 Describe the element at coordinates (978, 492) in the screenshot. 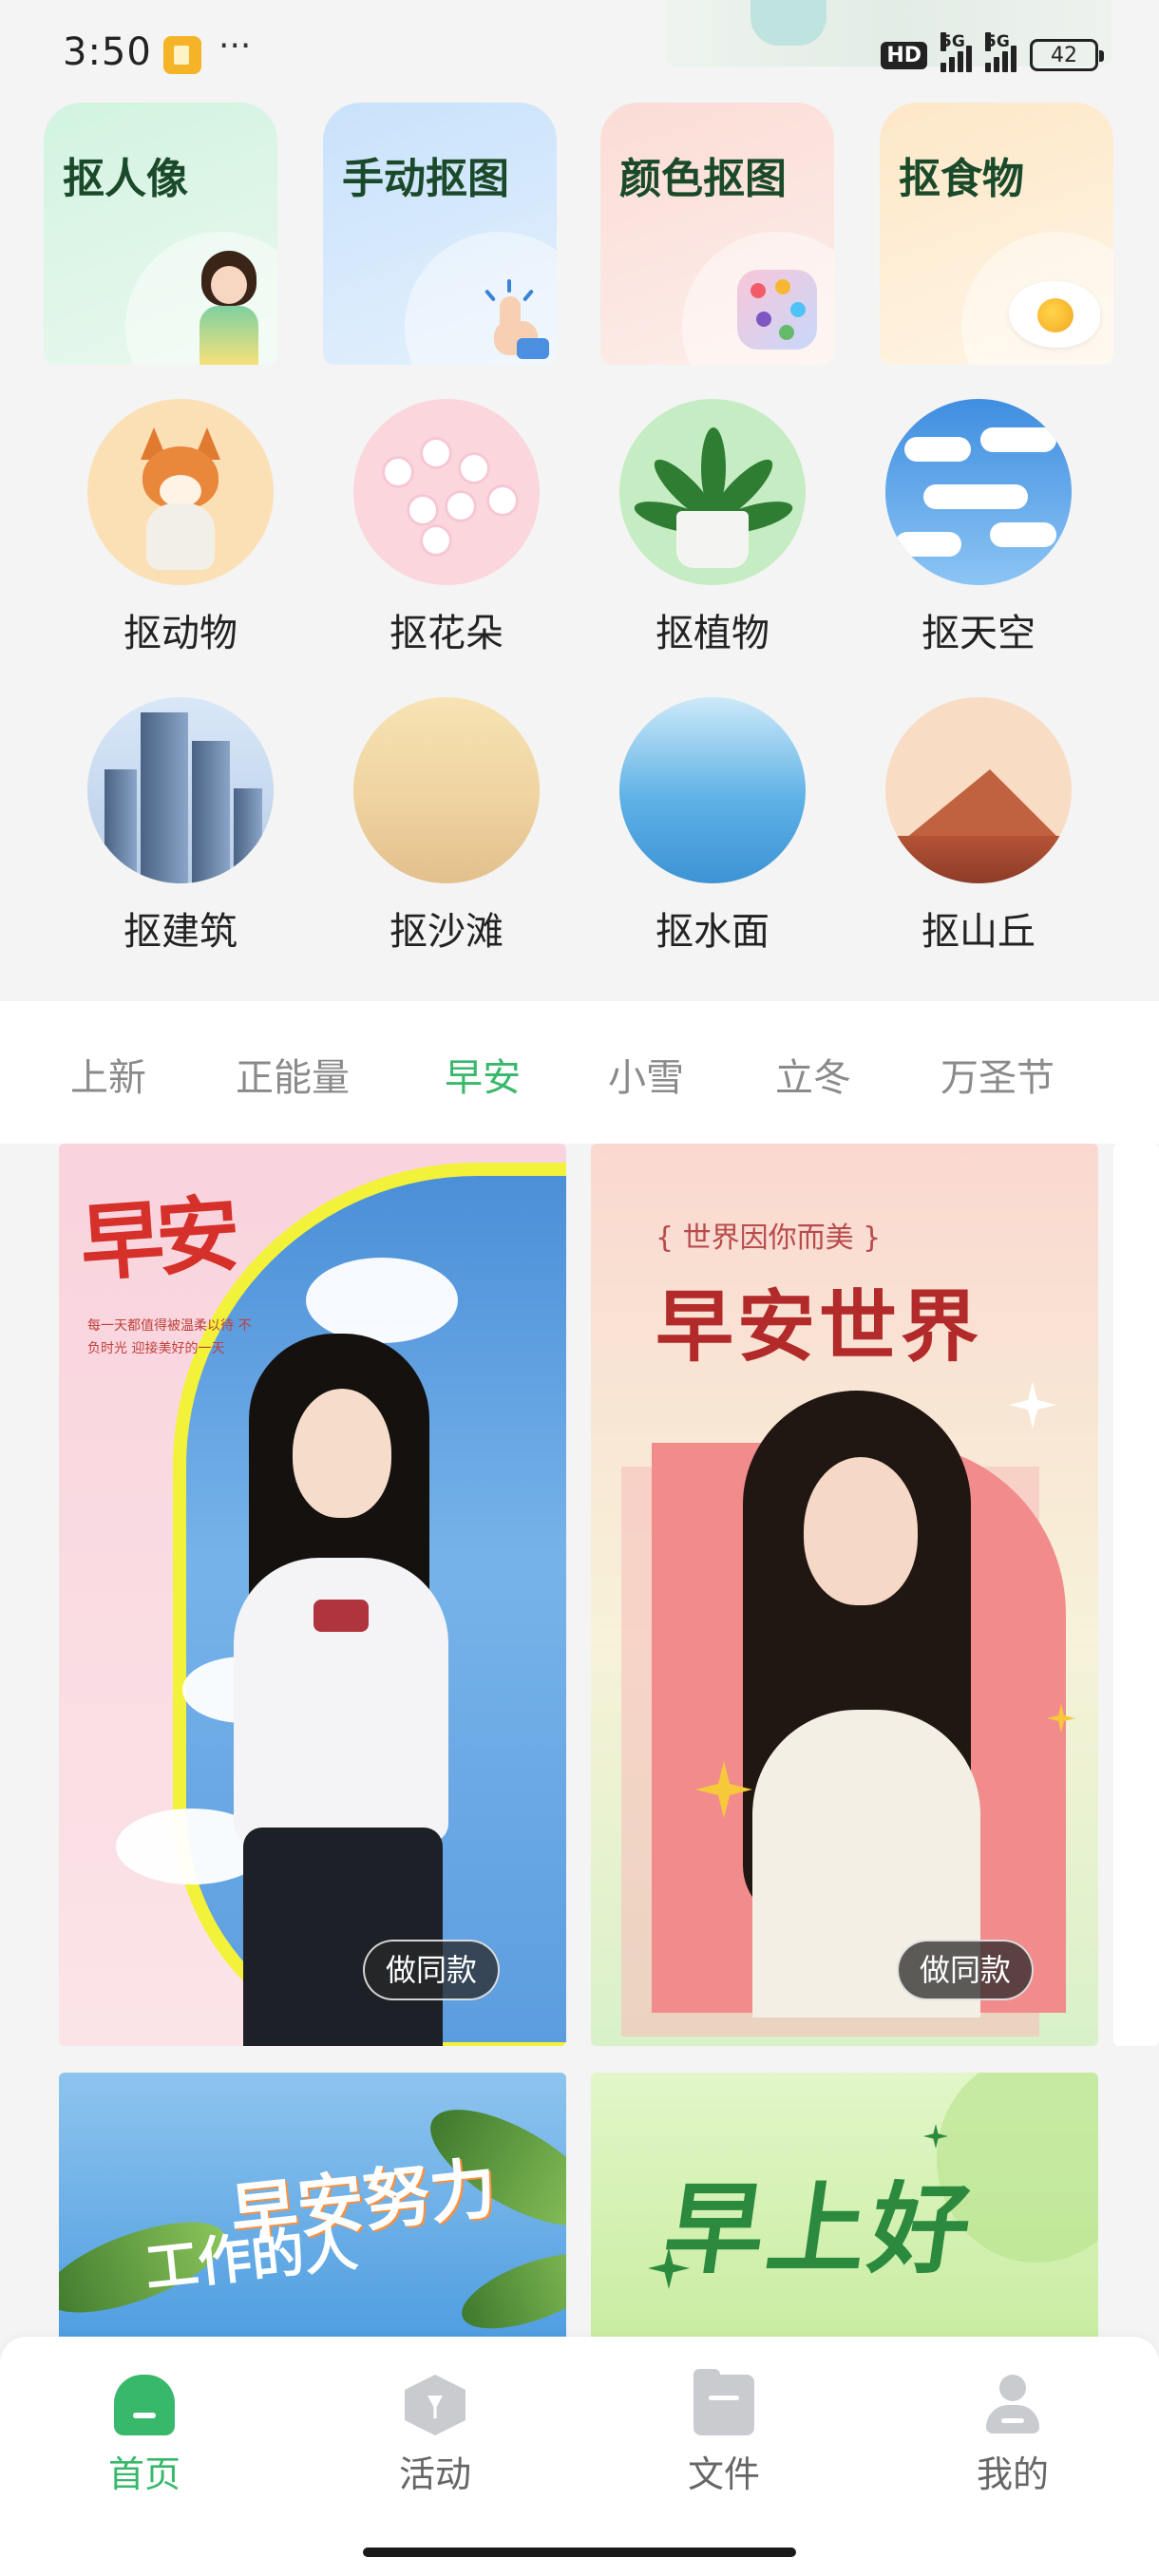

I see `sky-icon` at that location.